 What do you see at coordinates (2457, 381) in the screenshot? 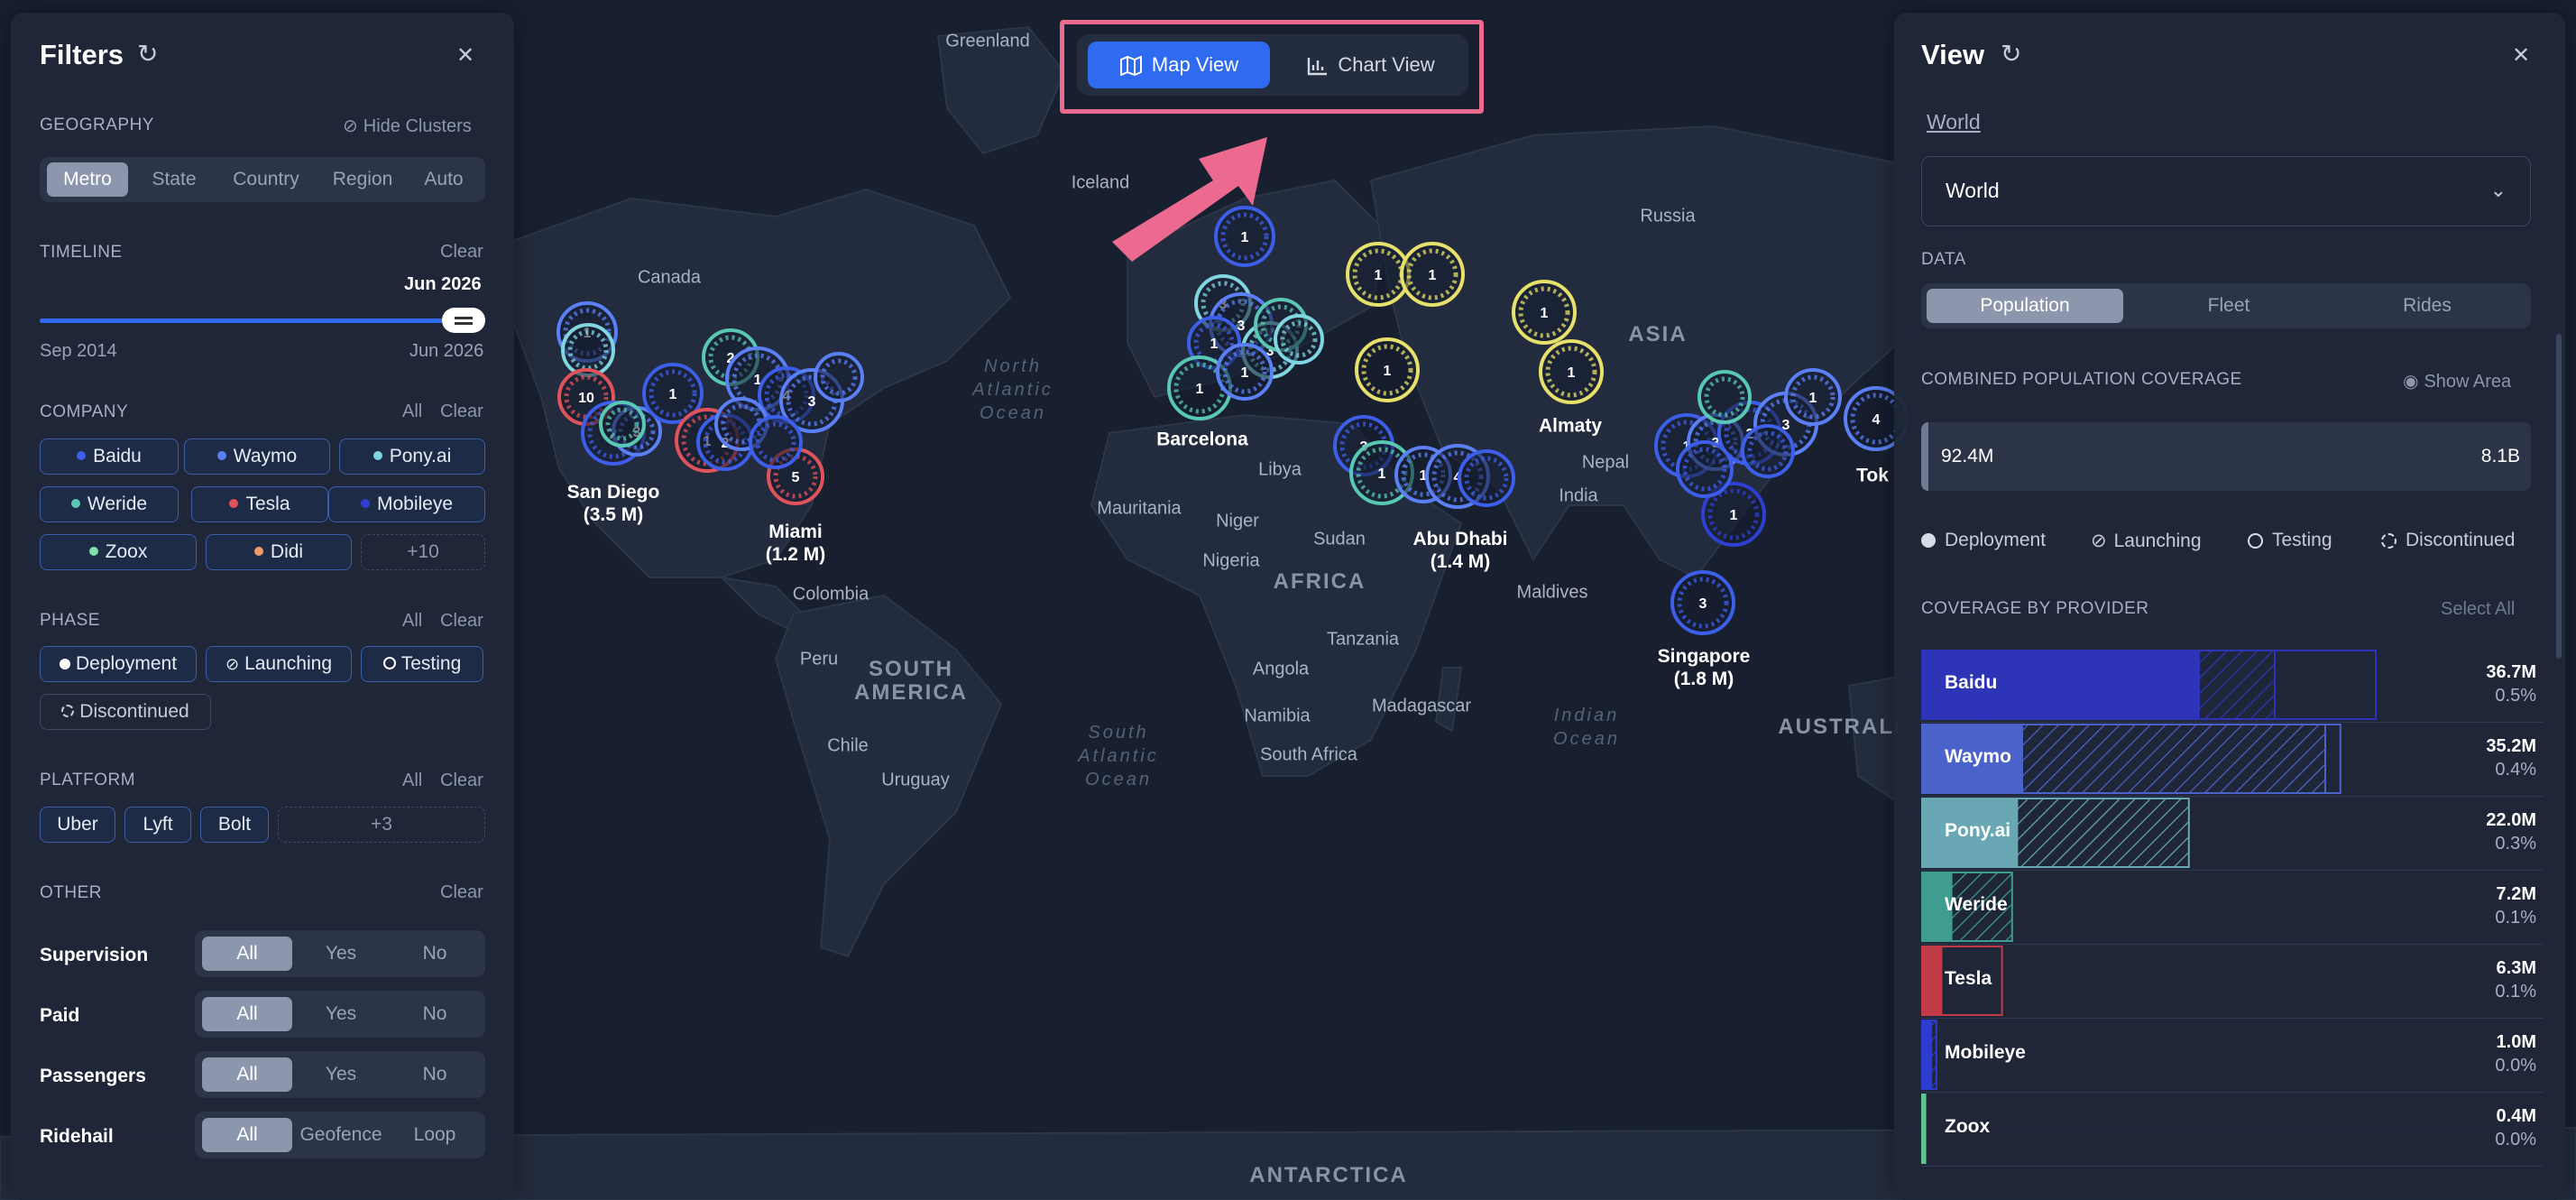
I see `show-area-button: ◉ Show Area` at bounding box center [2457, 381].